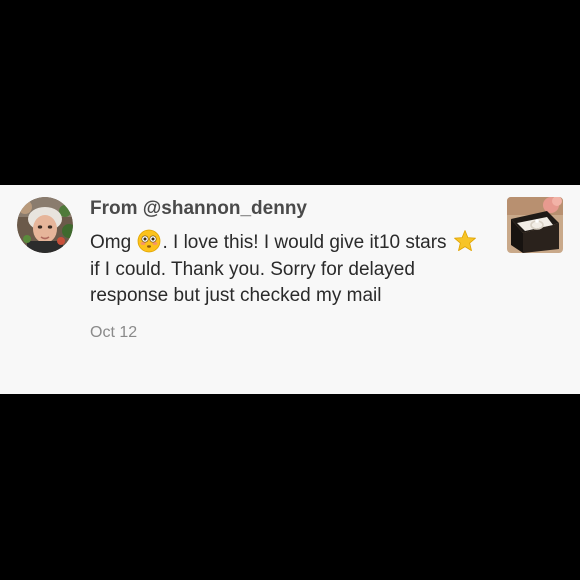  Describe the element at coordinates (149, 241) in the screenshot. I see `flushed-face-emoji-icon` at that location.